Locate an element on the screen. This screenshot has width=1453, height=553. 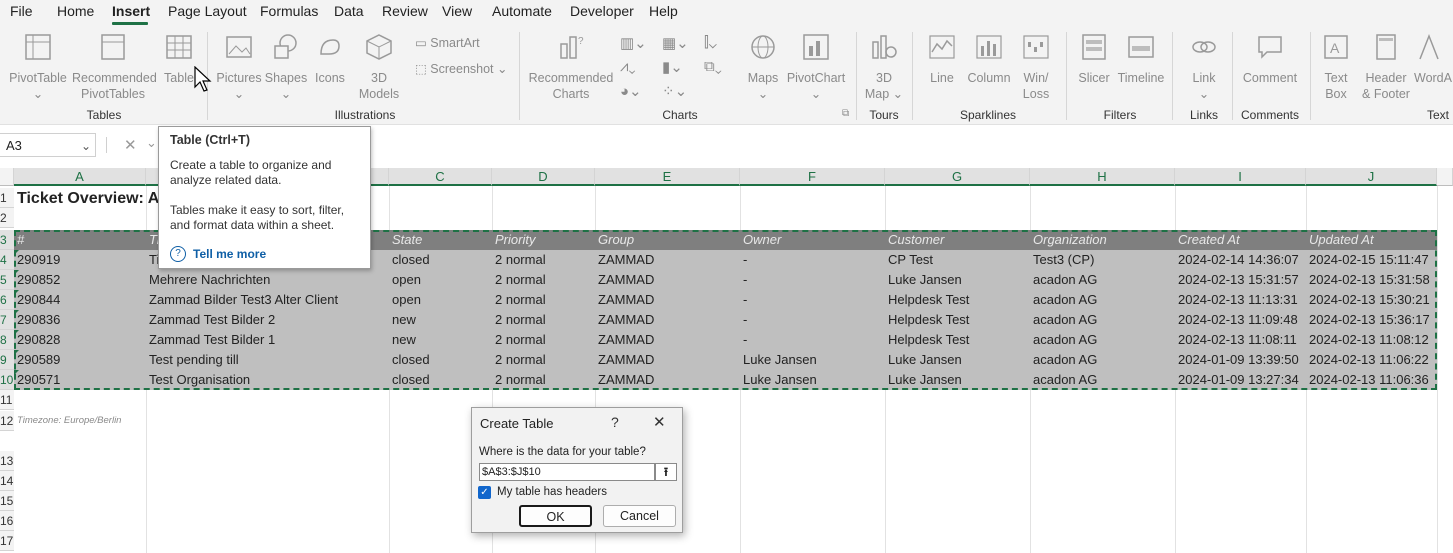
row-header-10: 10 is located at coordinates (7, 380).